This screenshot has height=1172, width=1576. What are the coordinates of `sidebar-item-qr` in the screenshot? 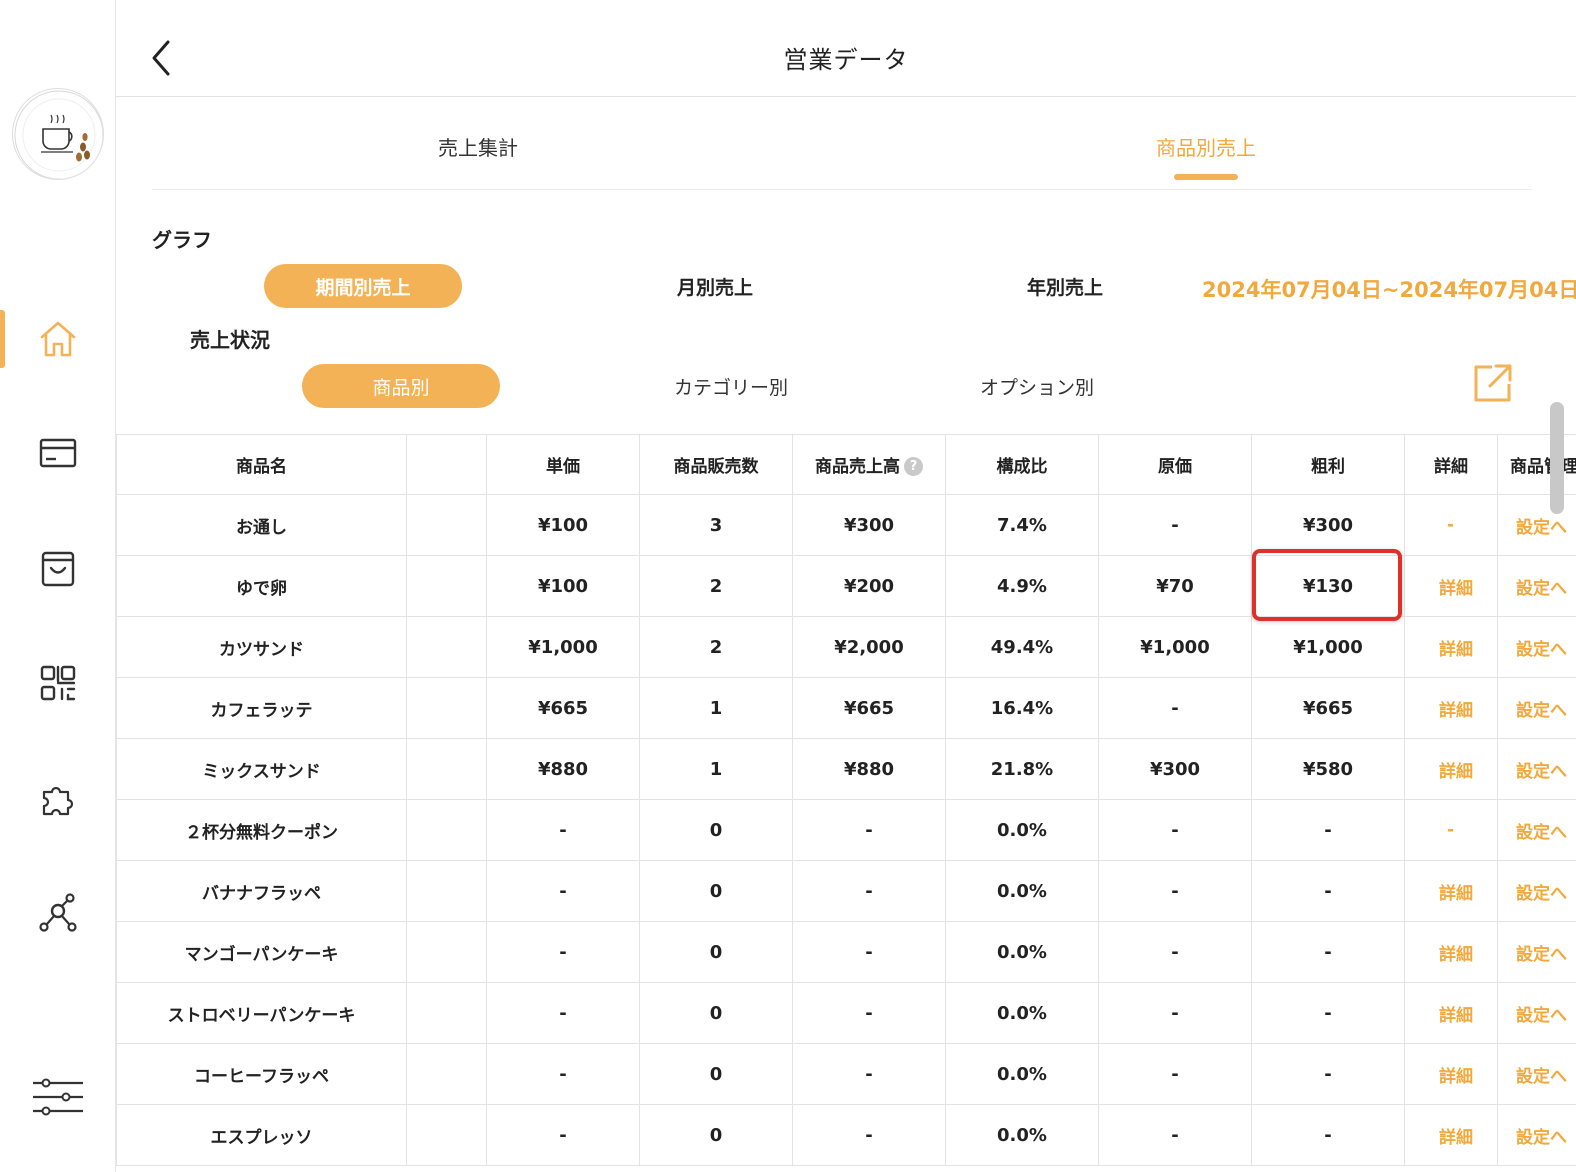 It's located at (58, 683).